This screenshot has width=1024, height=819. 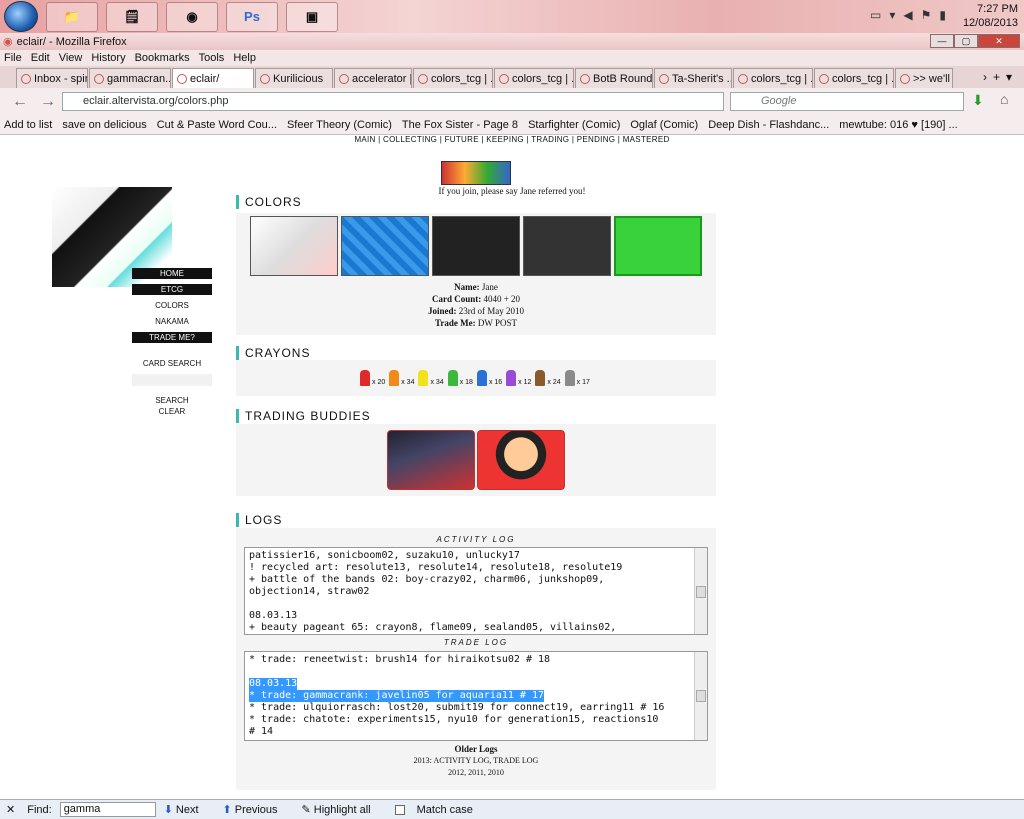 What do you see at coordinates (213, 78) in the screenshot?
I see `tab-active: eclair/` at bounding box center [213, 78].